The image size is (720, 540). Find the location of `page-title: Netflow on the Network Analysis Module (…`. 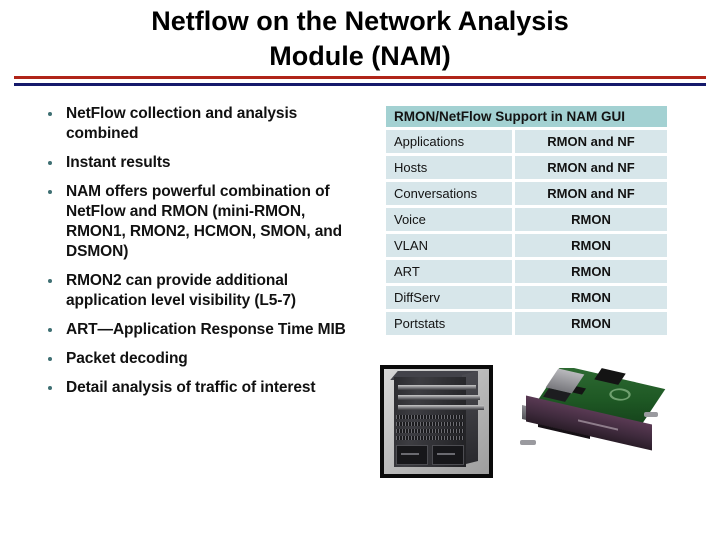

page-title: Netflow on the Network Analysis Module (… is located at coordinates (360, 39).